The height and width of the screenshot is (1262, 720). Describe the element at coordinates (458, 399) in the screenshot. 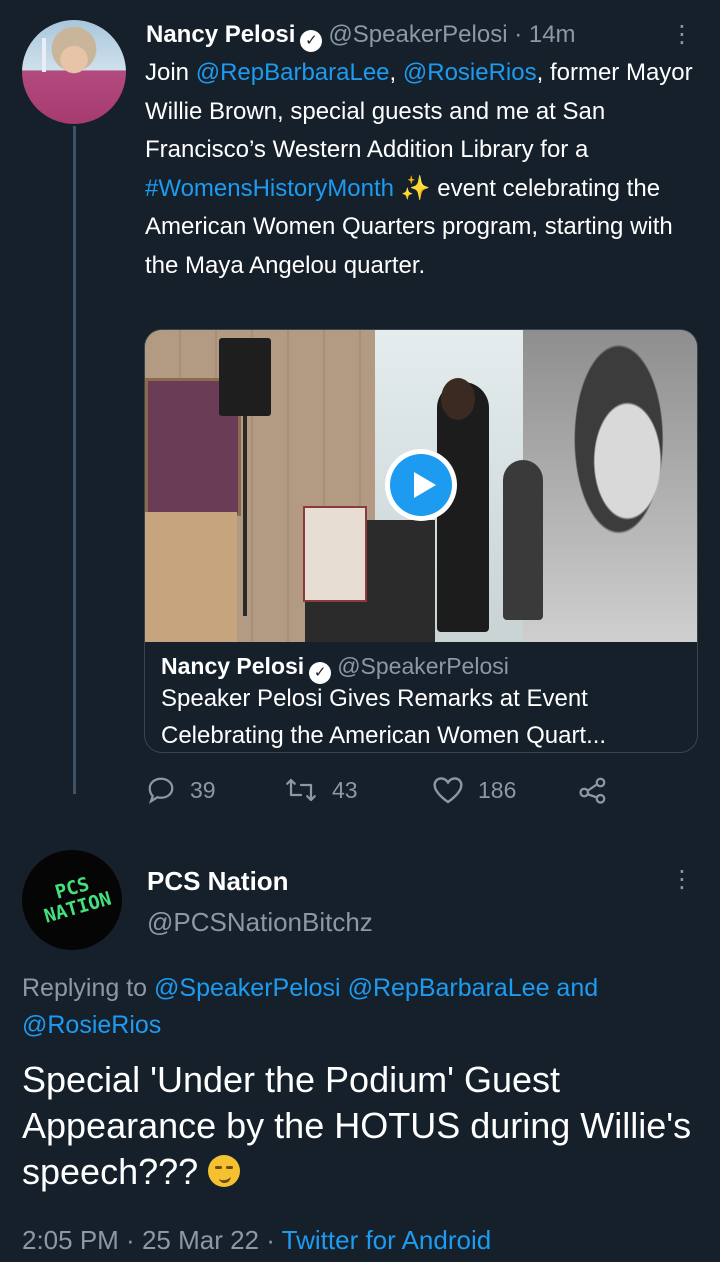

I see `thumbnail-person-head` at that location.